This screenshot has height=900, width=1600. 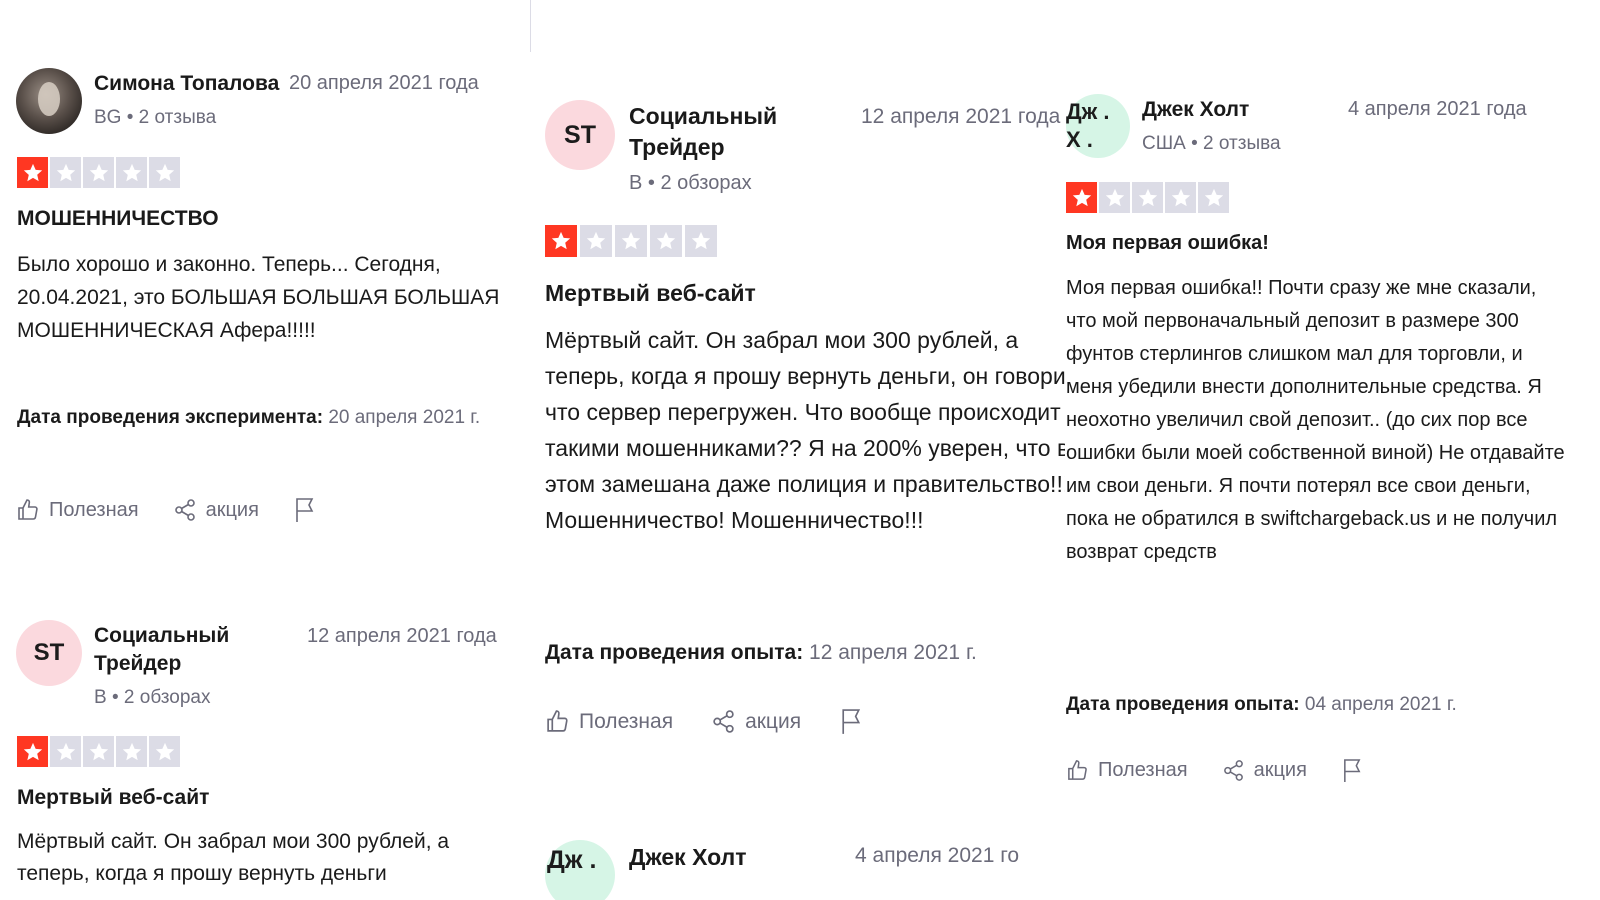 I want to click on experience-date-value: 04 апреля 2021 г., so click(x=1380, y=704).